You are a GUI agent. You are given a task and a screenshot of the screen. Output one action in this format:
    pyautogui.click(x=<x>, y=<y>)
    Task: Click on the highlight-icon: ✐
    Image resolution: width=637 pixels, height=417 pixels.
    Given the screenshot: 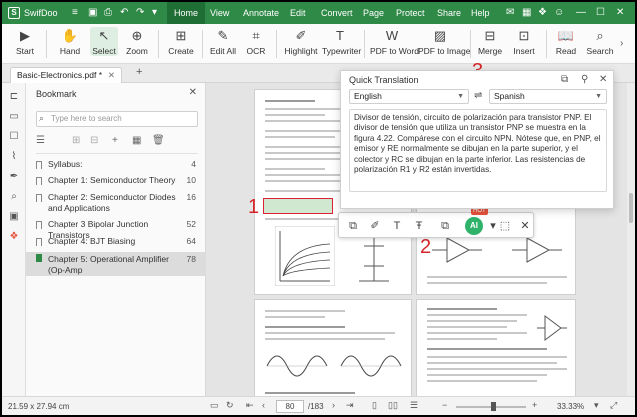 What is the action you would take?
    pyautogui.click(x=375, y=226)
    